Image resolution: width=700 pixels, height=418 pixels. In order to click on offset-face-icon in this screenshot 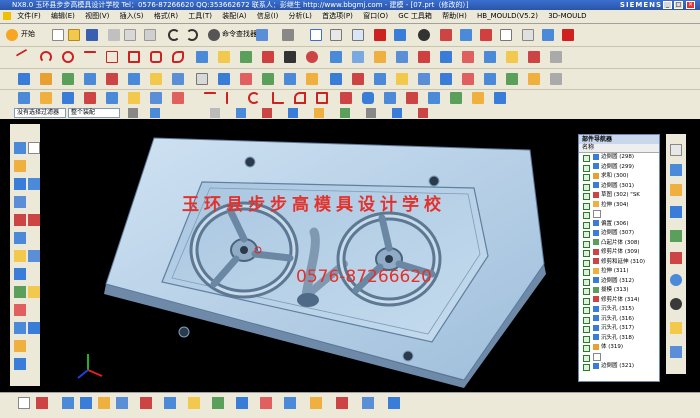, I will do `click(446, 79)`.